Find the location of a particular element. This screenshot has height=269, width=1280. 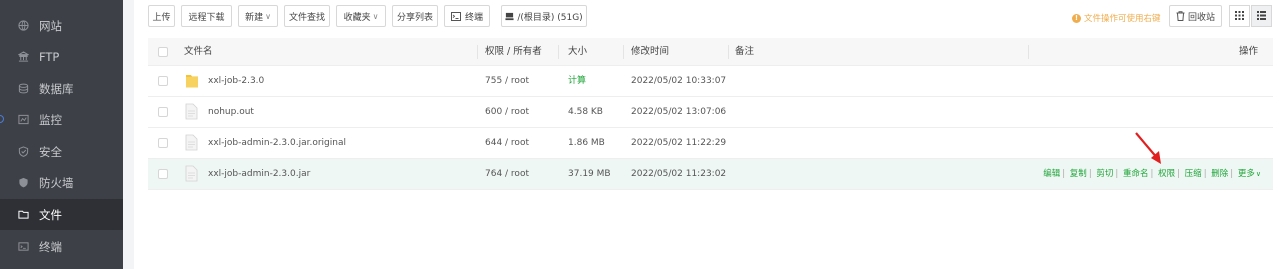

file-permission: 764 / root is located at coordinates (507, 174).